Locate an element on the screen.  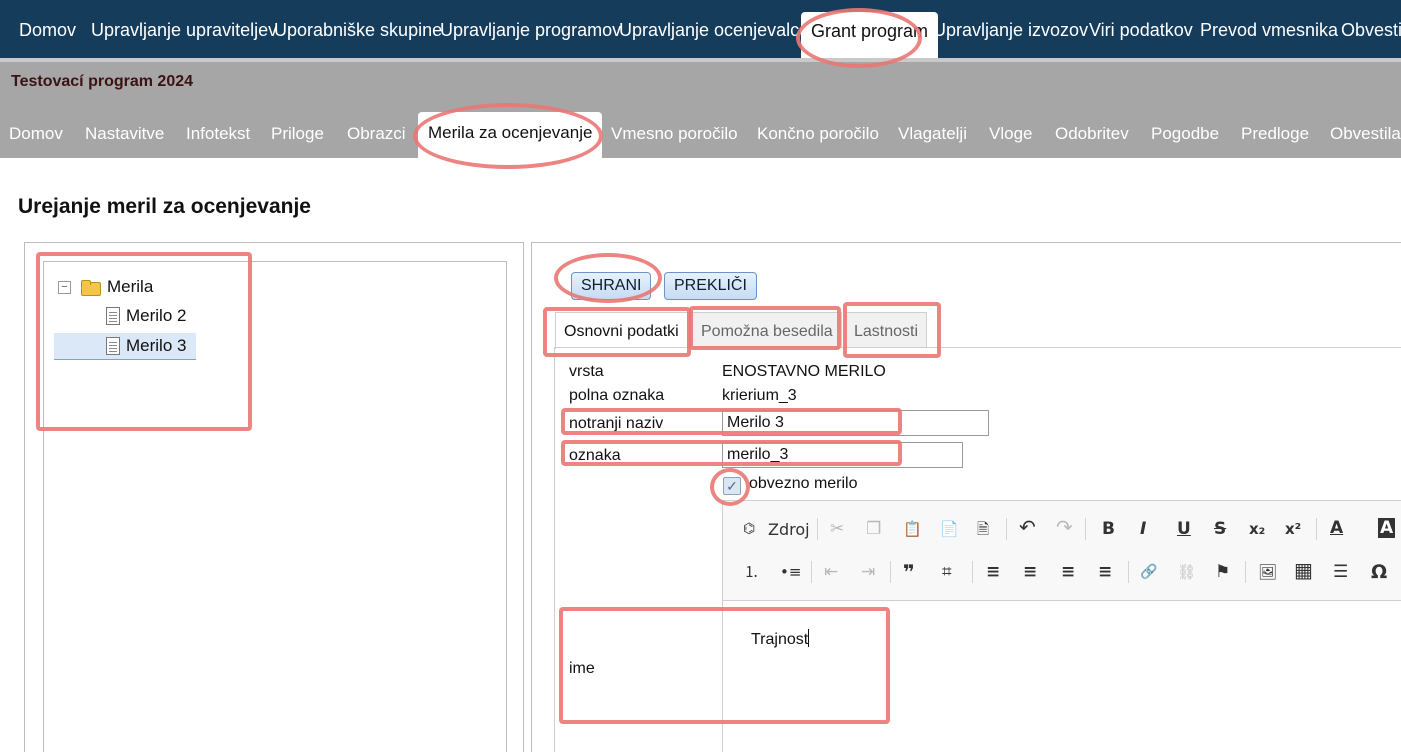
sub-nav-odobritev: Odobritev is located at coordinates (1092, 134).